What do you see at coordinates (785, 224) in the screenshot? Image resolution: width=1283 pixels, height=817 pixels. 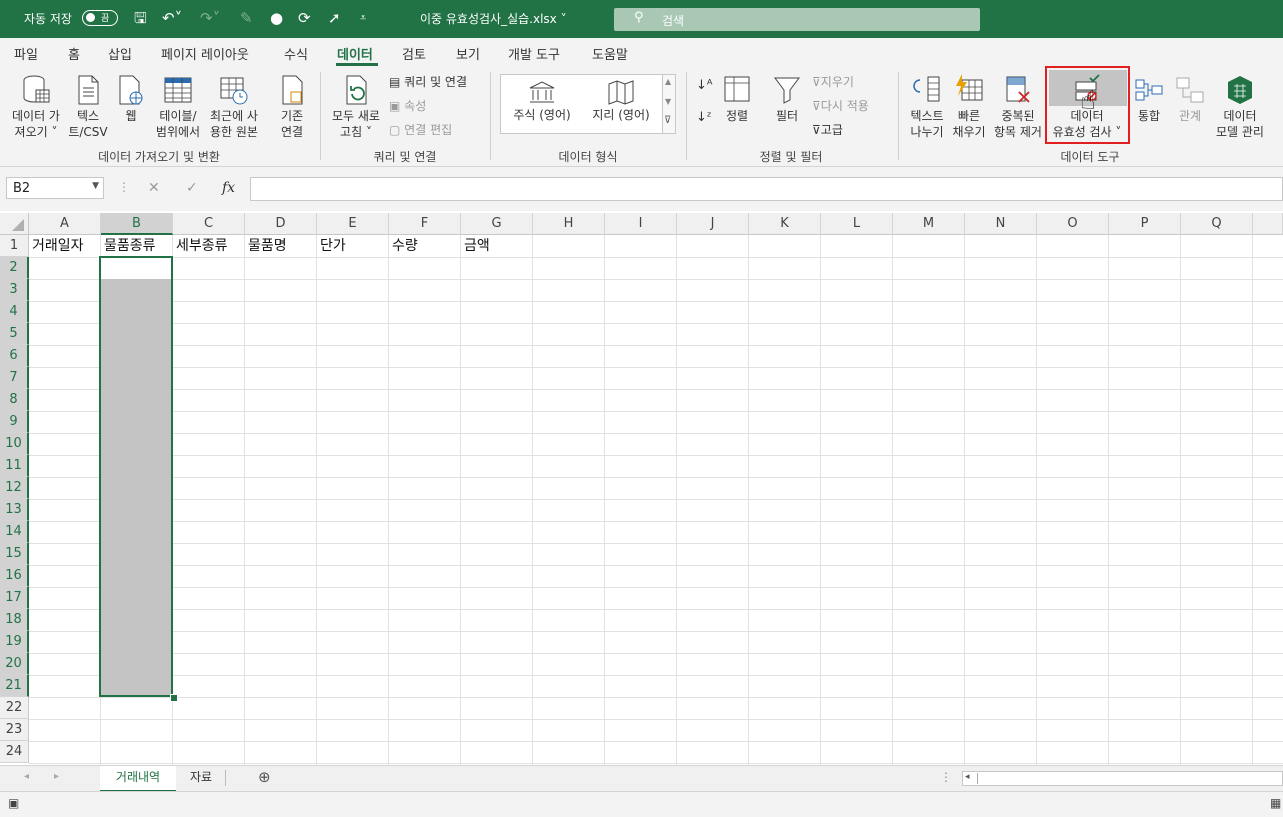 I see `column-header: K` at bounding box center [785, 224].